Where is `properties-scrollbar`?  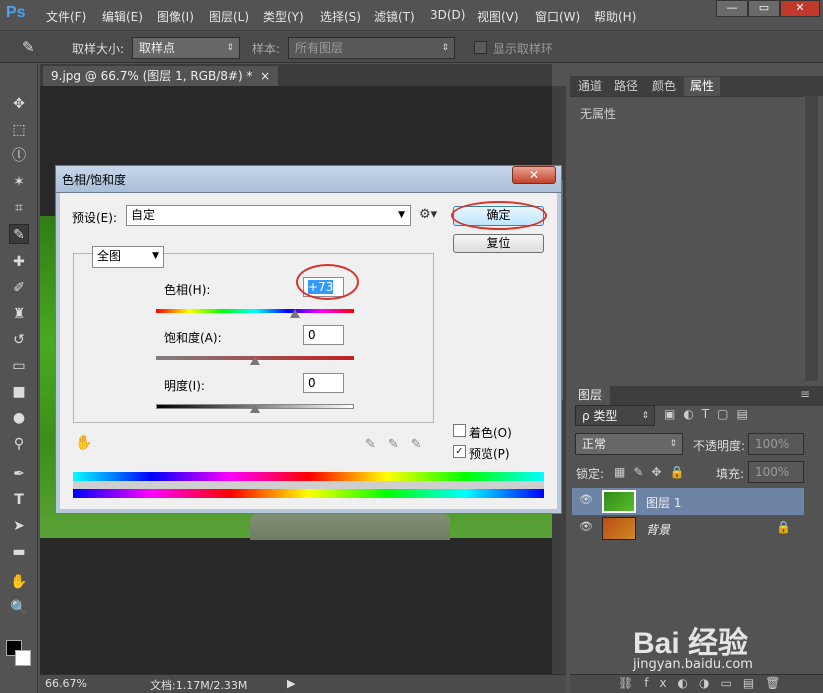
properties-scrollbar is located at coordinates (811, 238).